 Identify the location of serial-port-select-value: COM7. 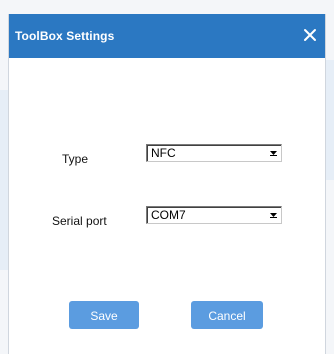
(168, 215).